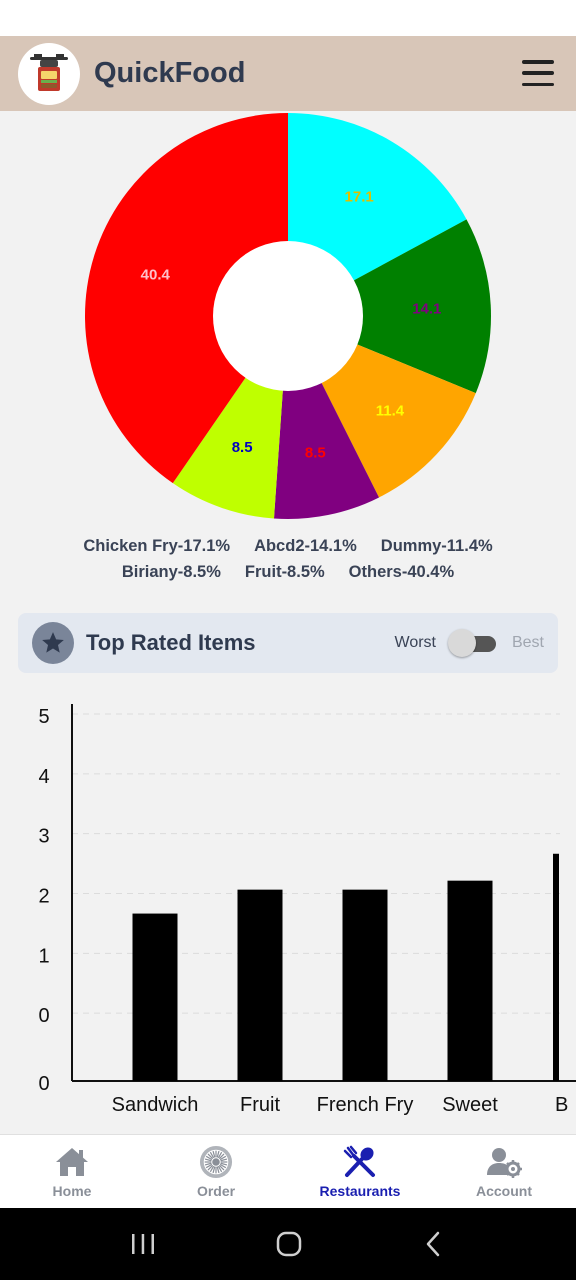 The image size is (576, 1280). What do you see at coordinates (359, 1161) in the screenshot?
I see `restaurants-icon` at bounding box center [359, 1161].